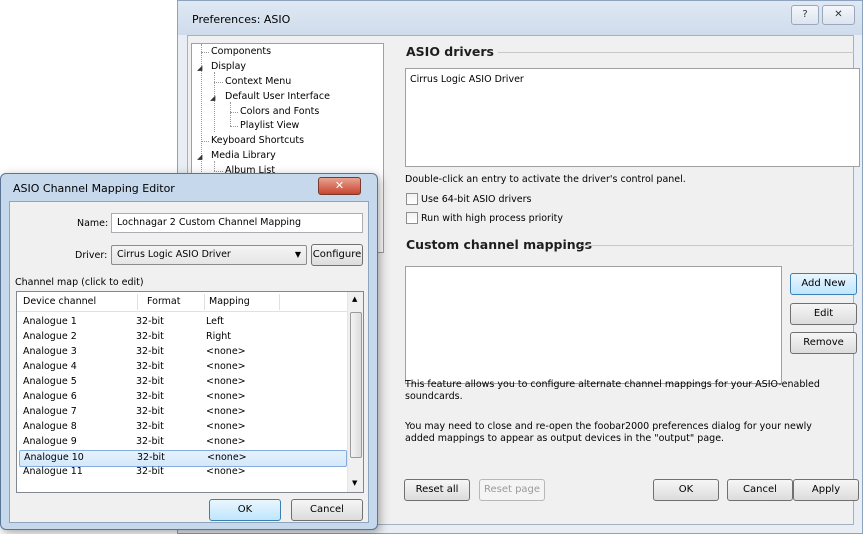  I want to click on table-row: Analogue 5 32-bit <none>, so click(182, 382).